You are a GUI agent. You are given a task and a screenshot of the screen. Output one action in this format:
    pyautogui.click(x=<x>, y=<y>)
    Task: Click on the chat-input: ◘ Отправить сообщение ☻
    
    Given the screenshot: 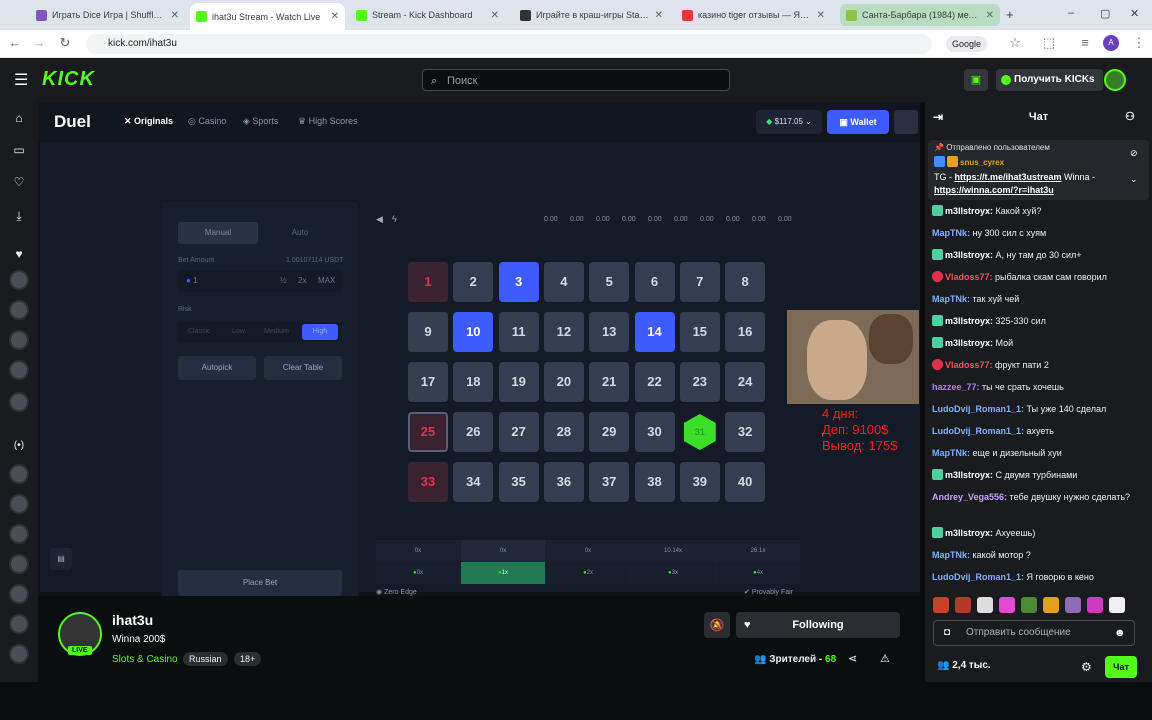 What is the action you would take?
    pyautogui.click(x=1034, y=633)
    